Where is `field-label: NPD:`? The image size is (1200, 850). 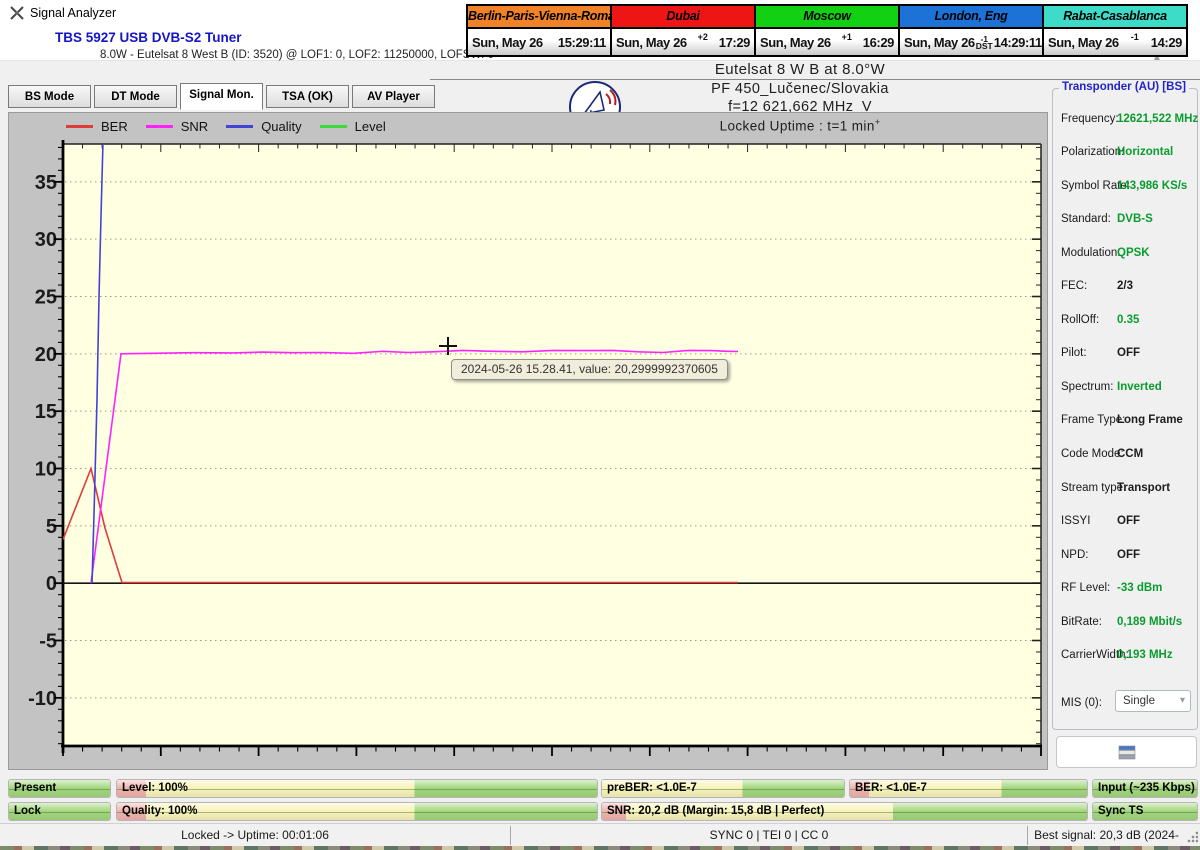 field-label: NPD: is located at coordinates (1075, 554).